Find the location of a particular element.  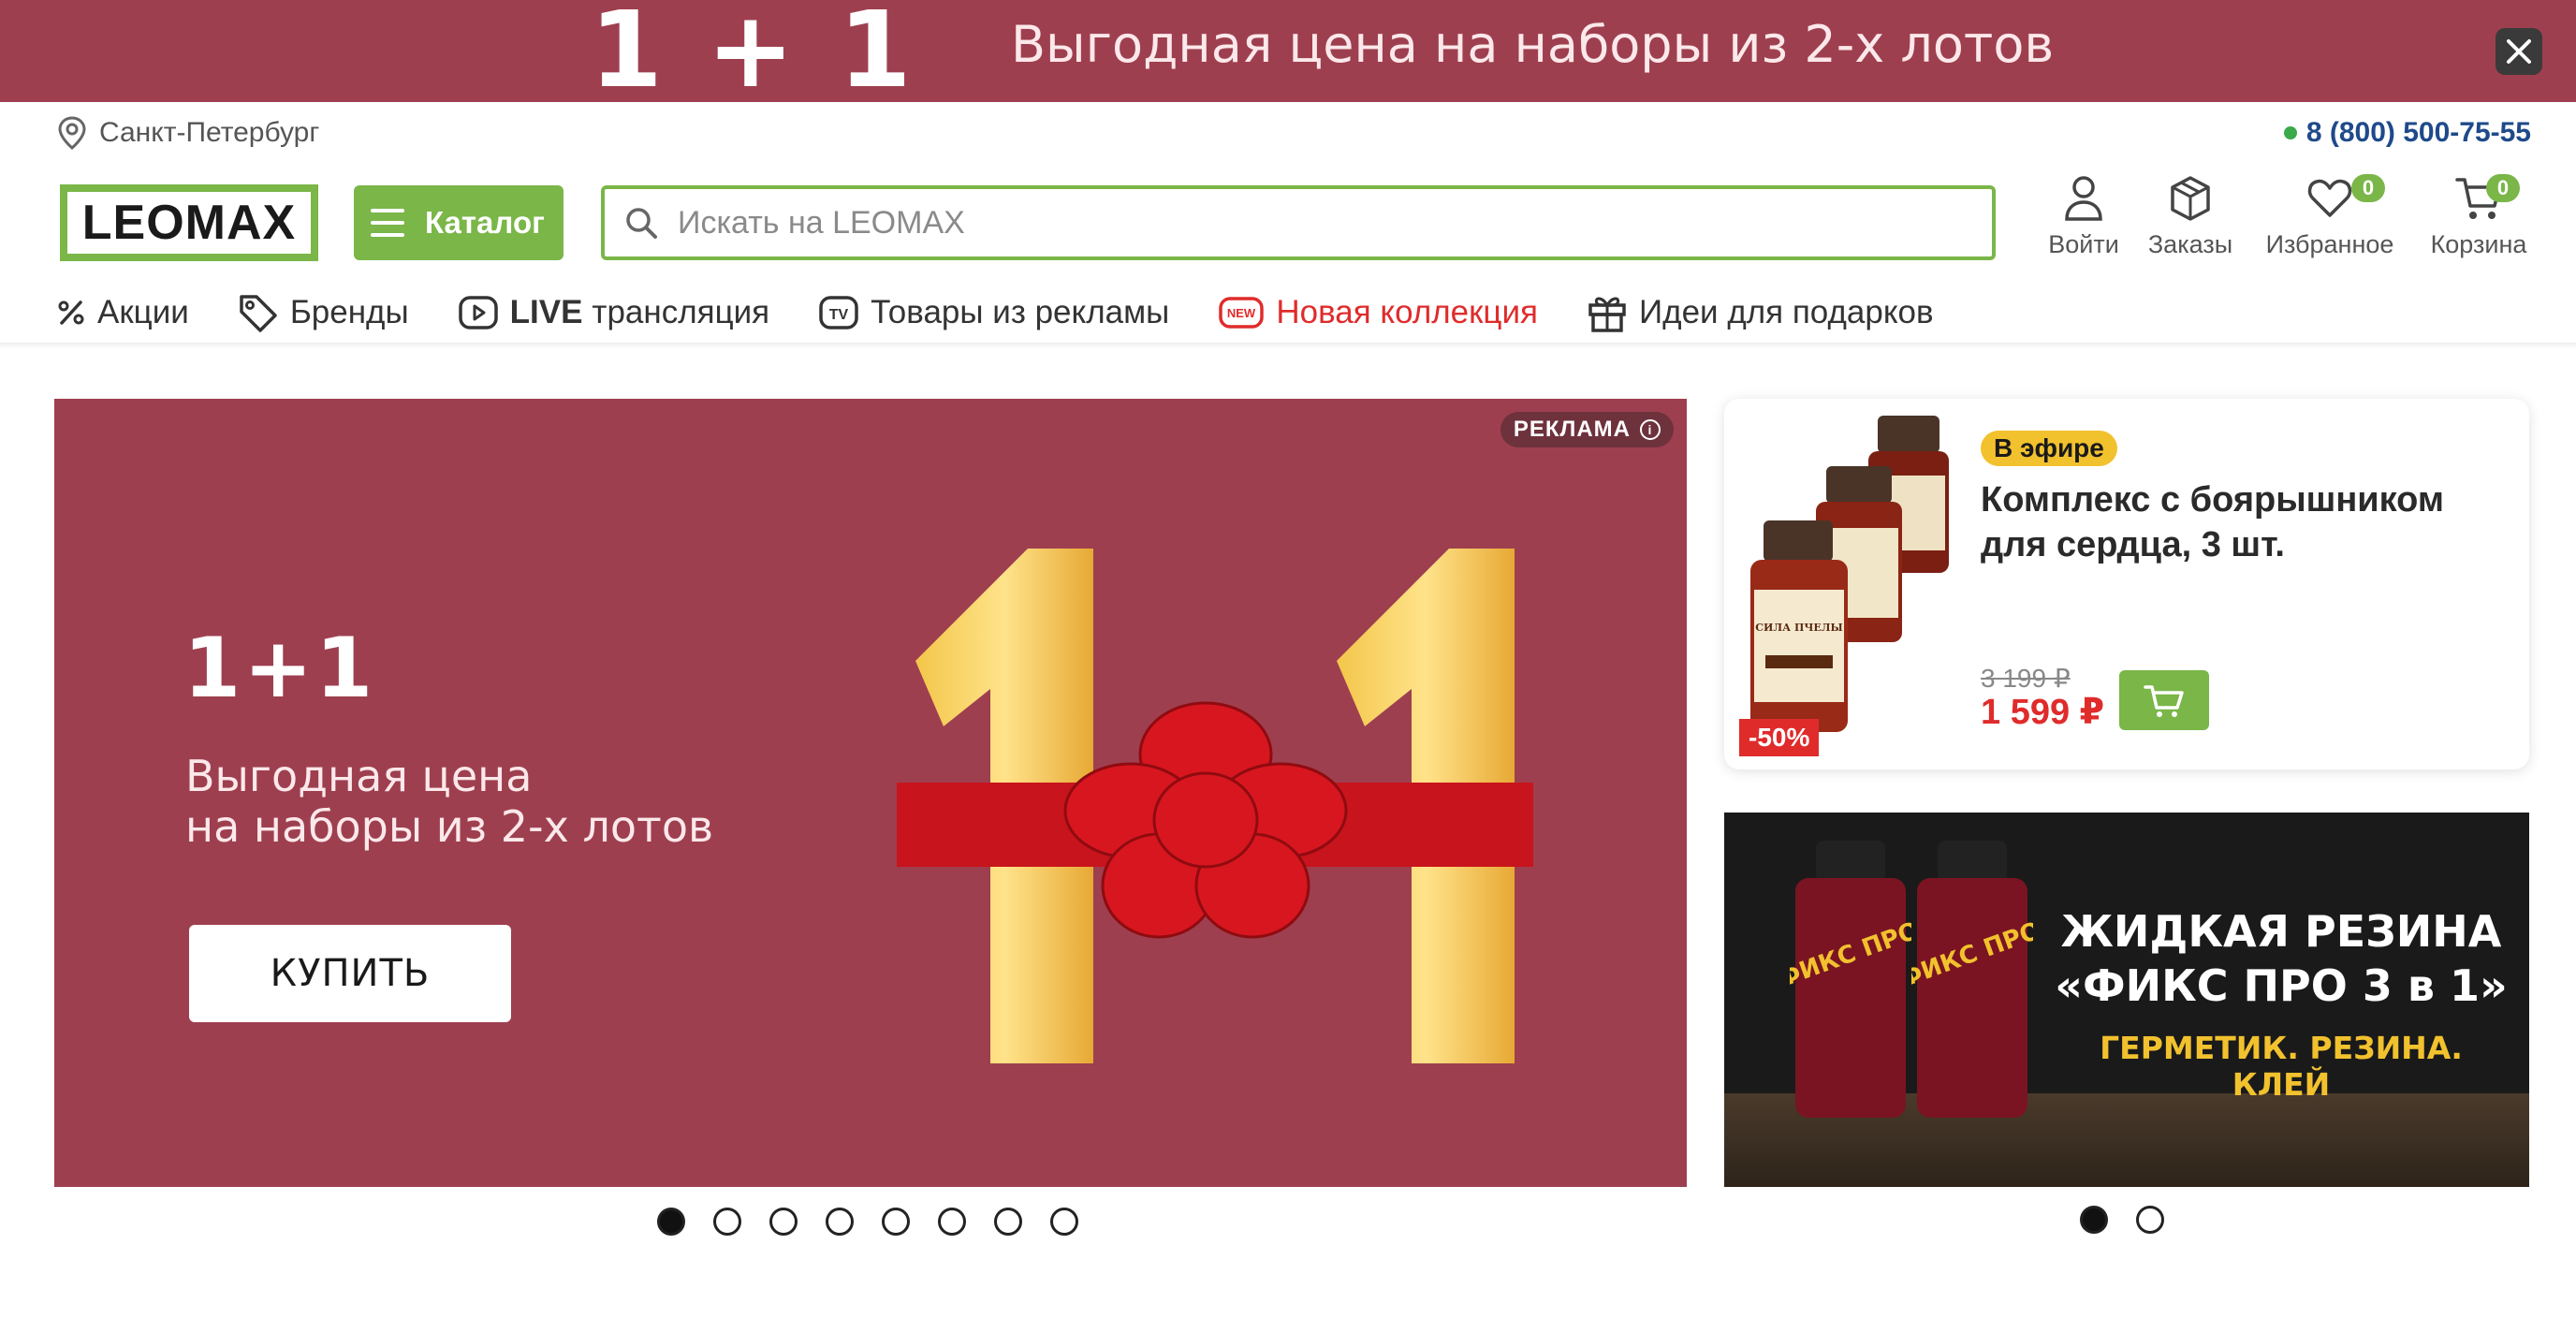

nav-label: Бренды is located at coordinates (349, 312).